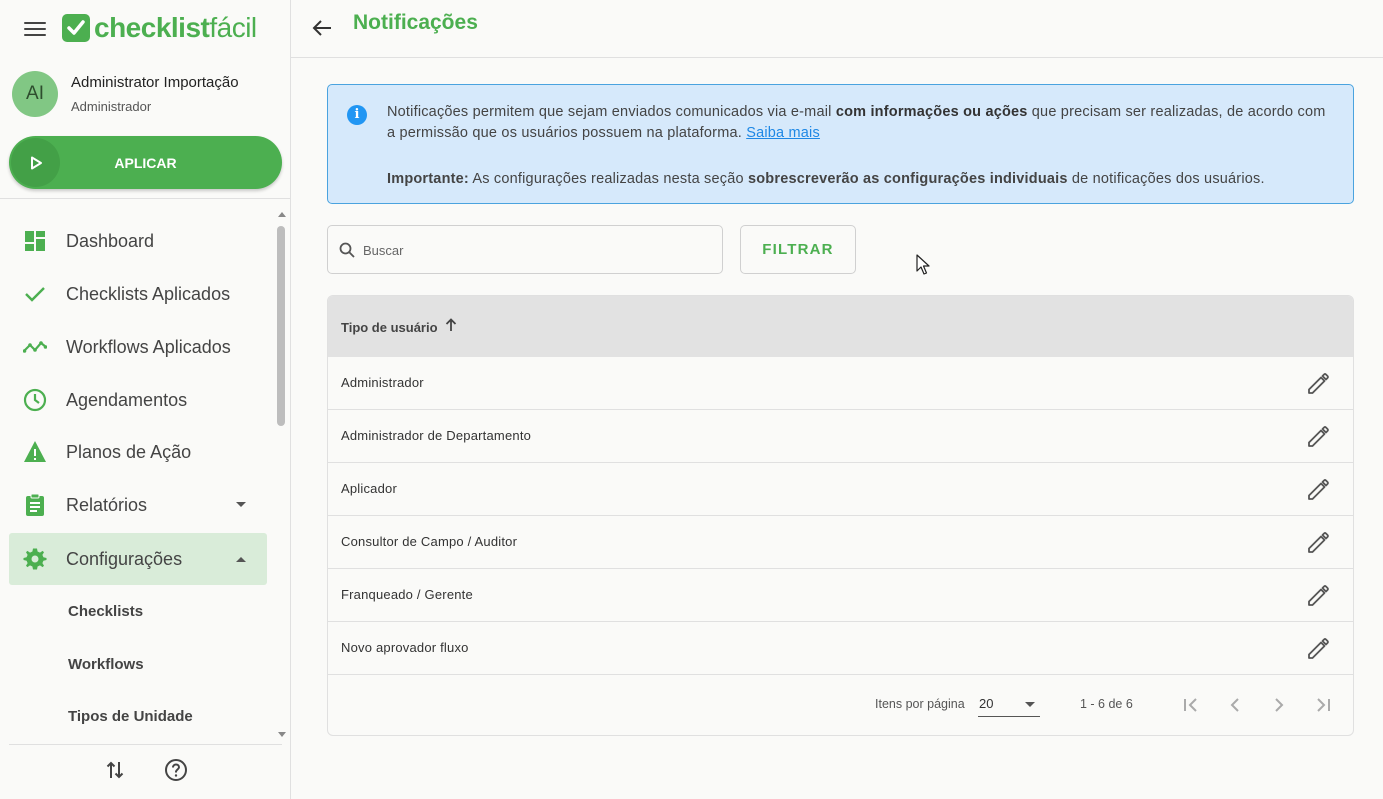 This screenshot has width=1383, height=799. Describe the element at coordinates (175, 27) in the screenshot. I see `logo-text: checklistfácil` at that location.